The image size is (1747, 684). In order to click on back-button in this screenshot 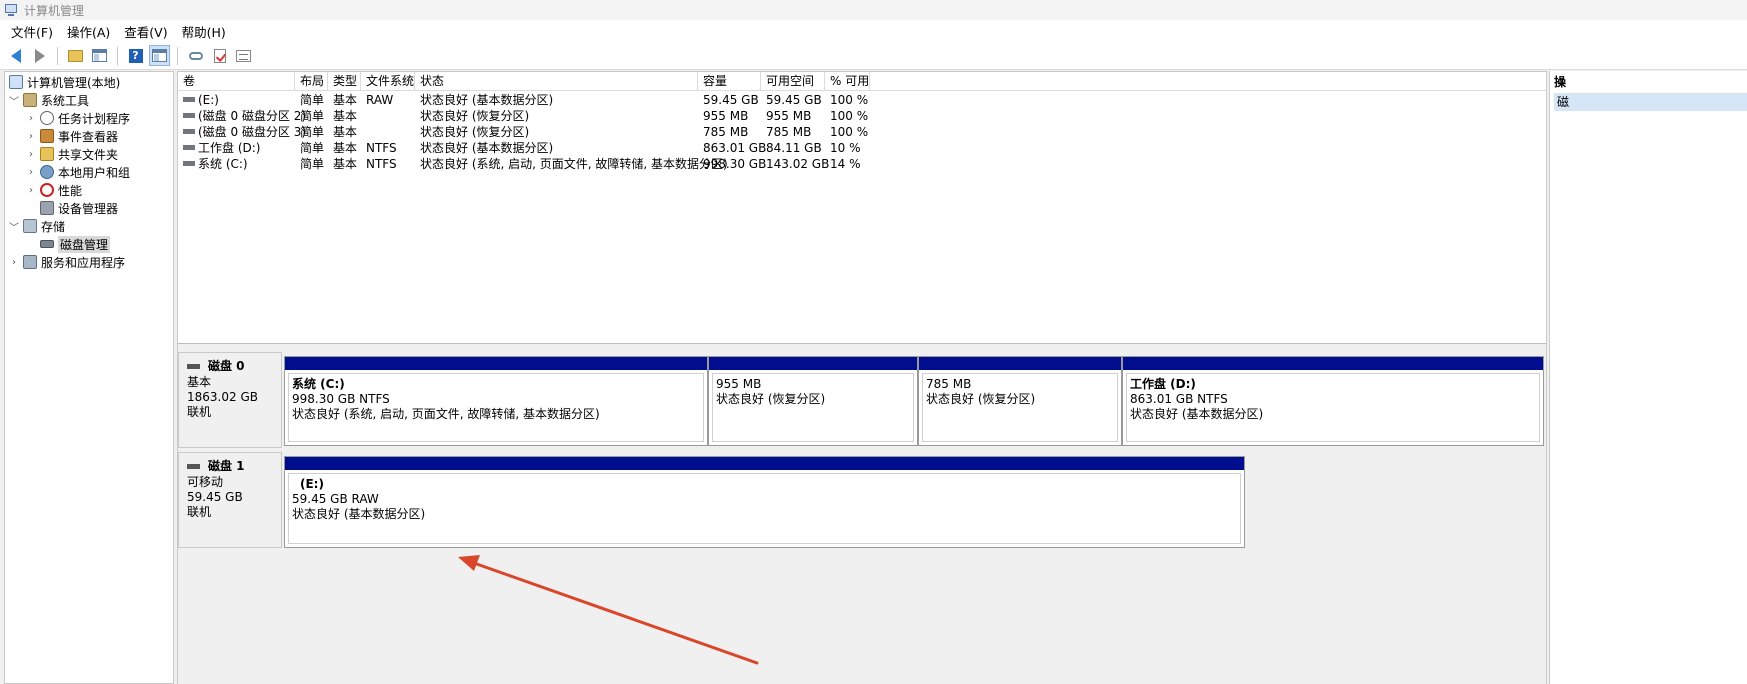, I will do `click(15, 55)`.